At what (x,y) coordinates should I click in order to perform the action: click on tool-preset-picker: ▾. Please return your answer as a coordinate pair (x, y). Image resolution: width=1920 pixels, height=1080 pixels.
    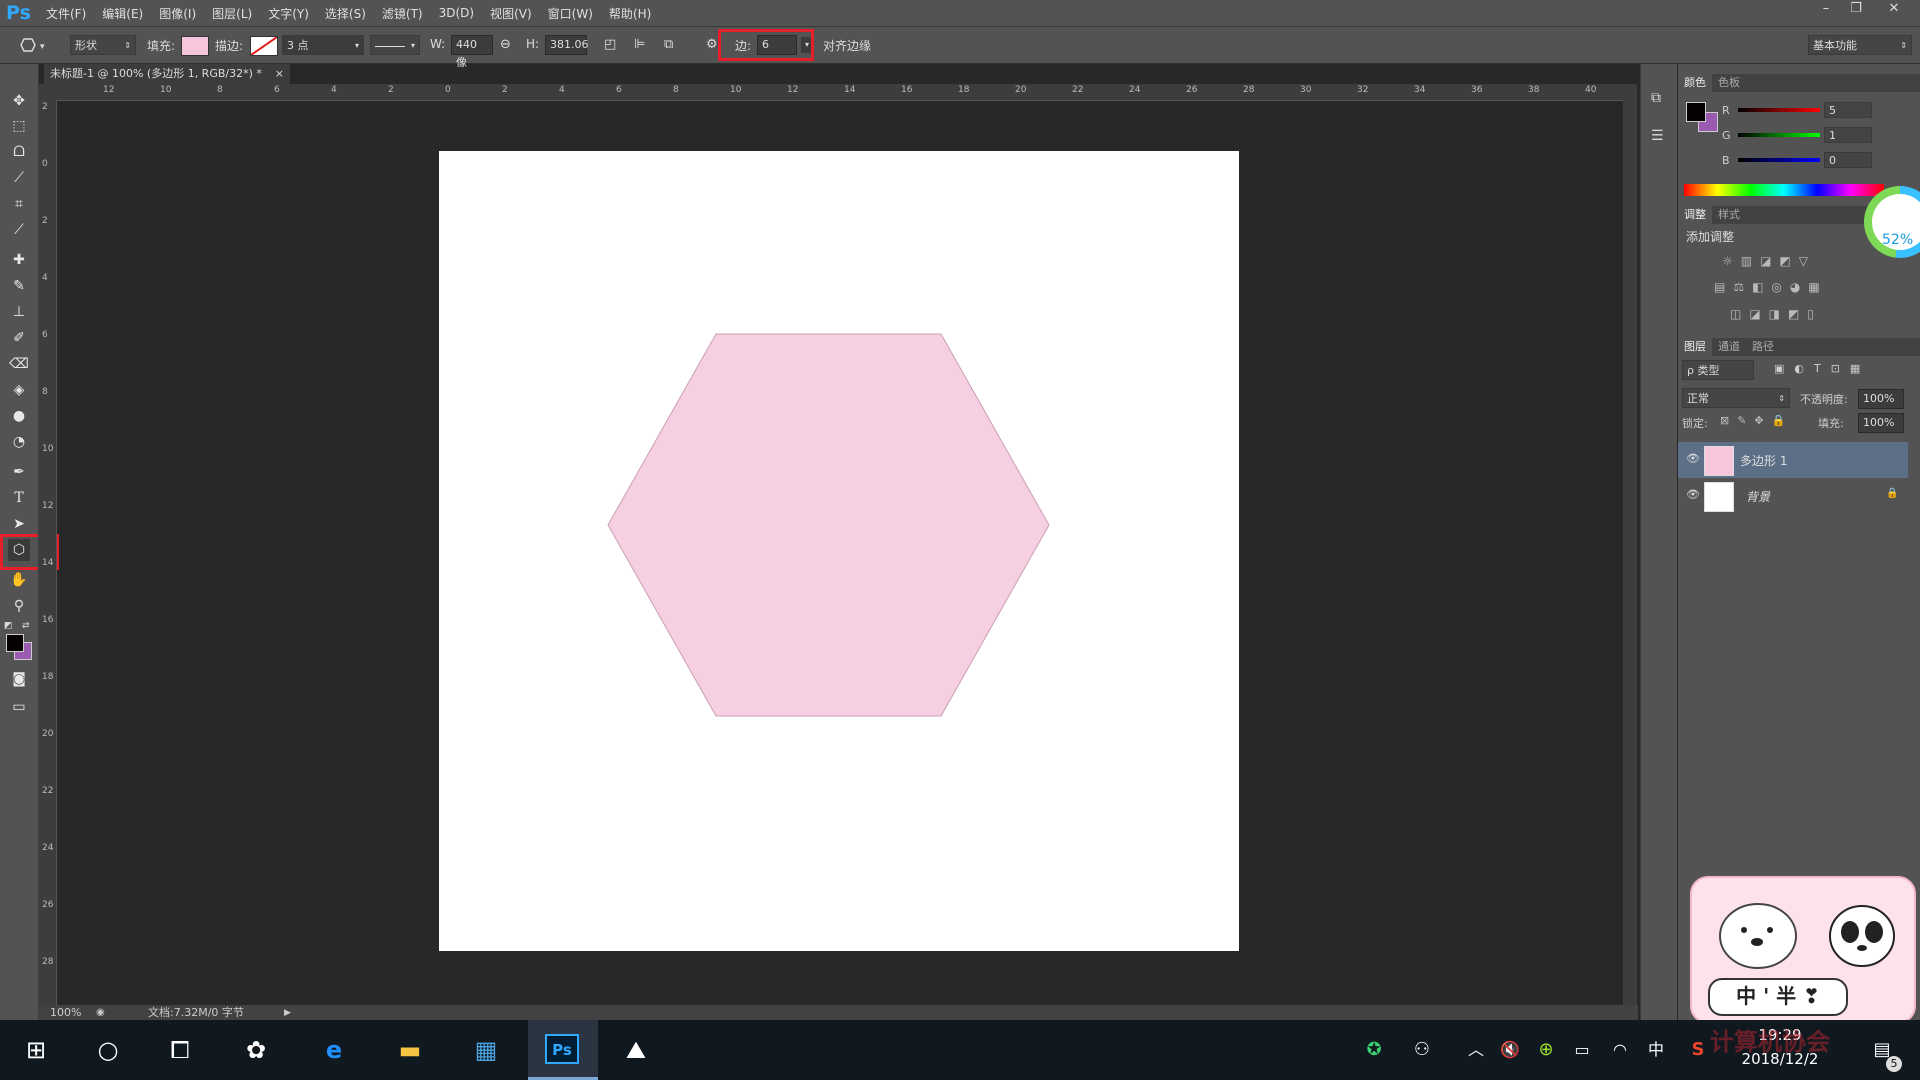
    Looking at the image, I should click on (37, 45).